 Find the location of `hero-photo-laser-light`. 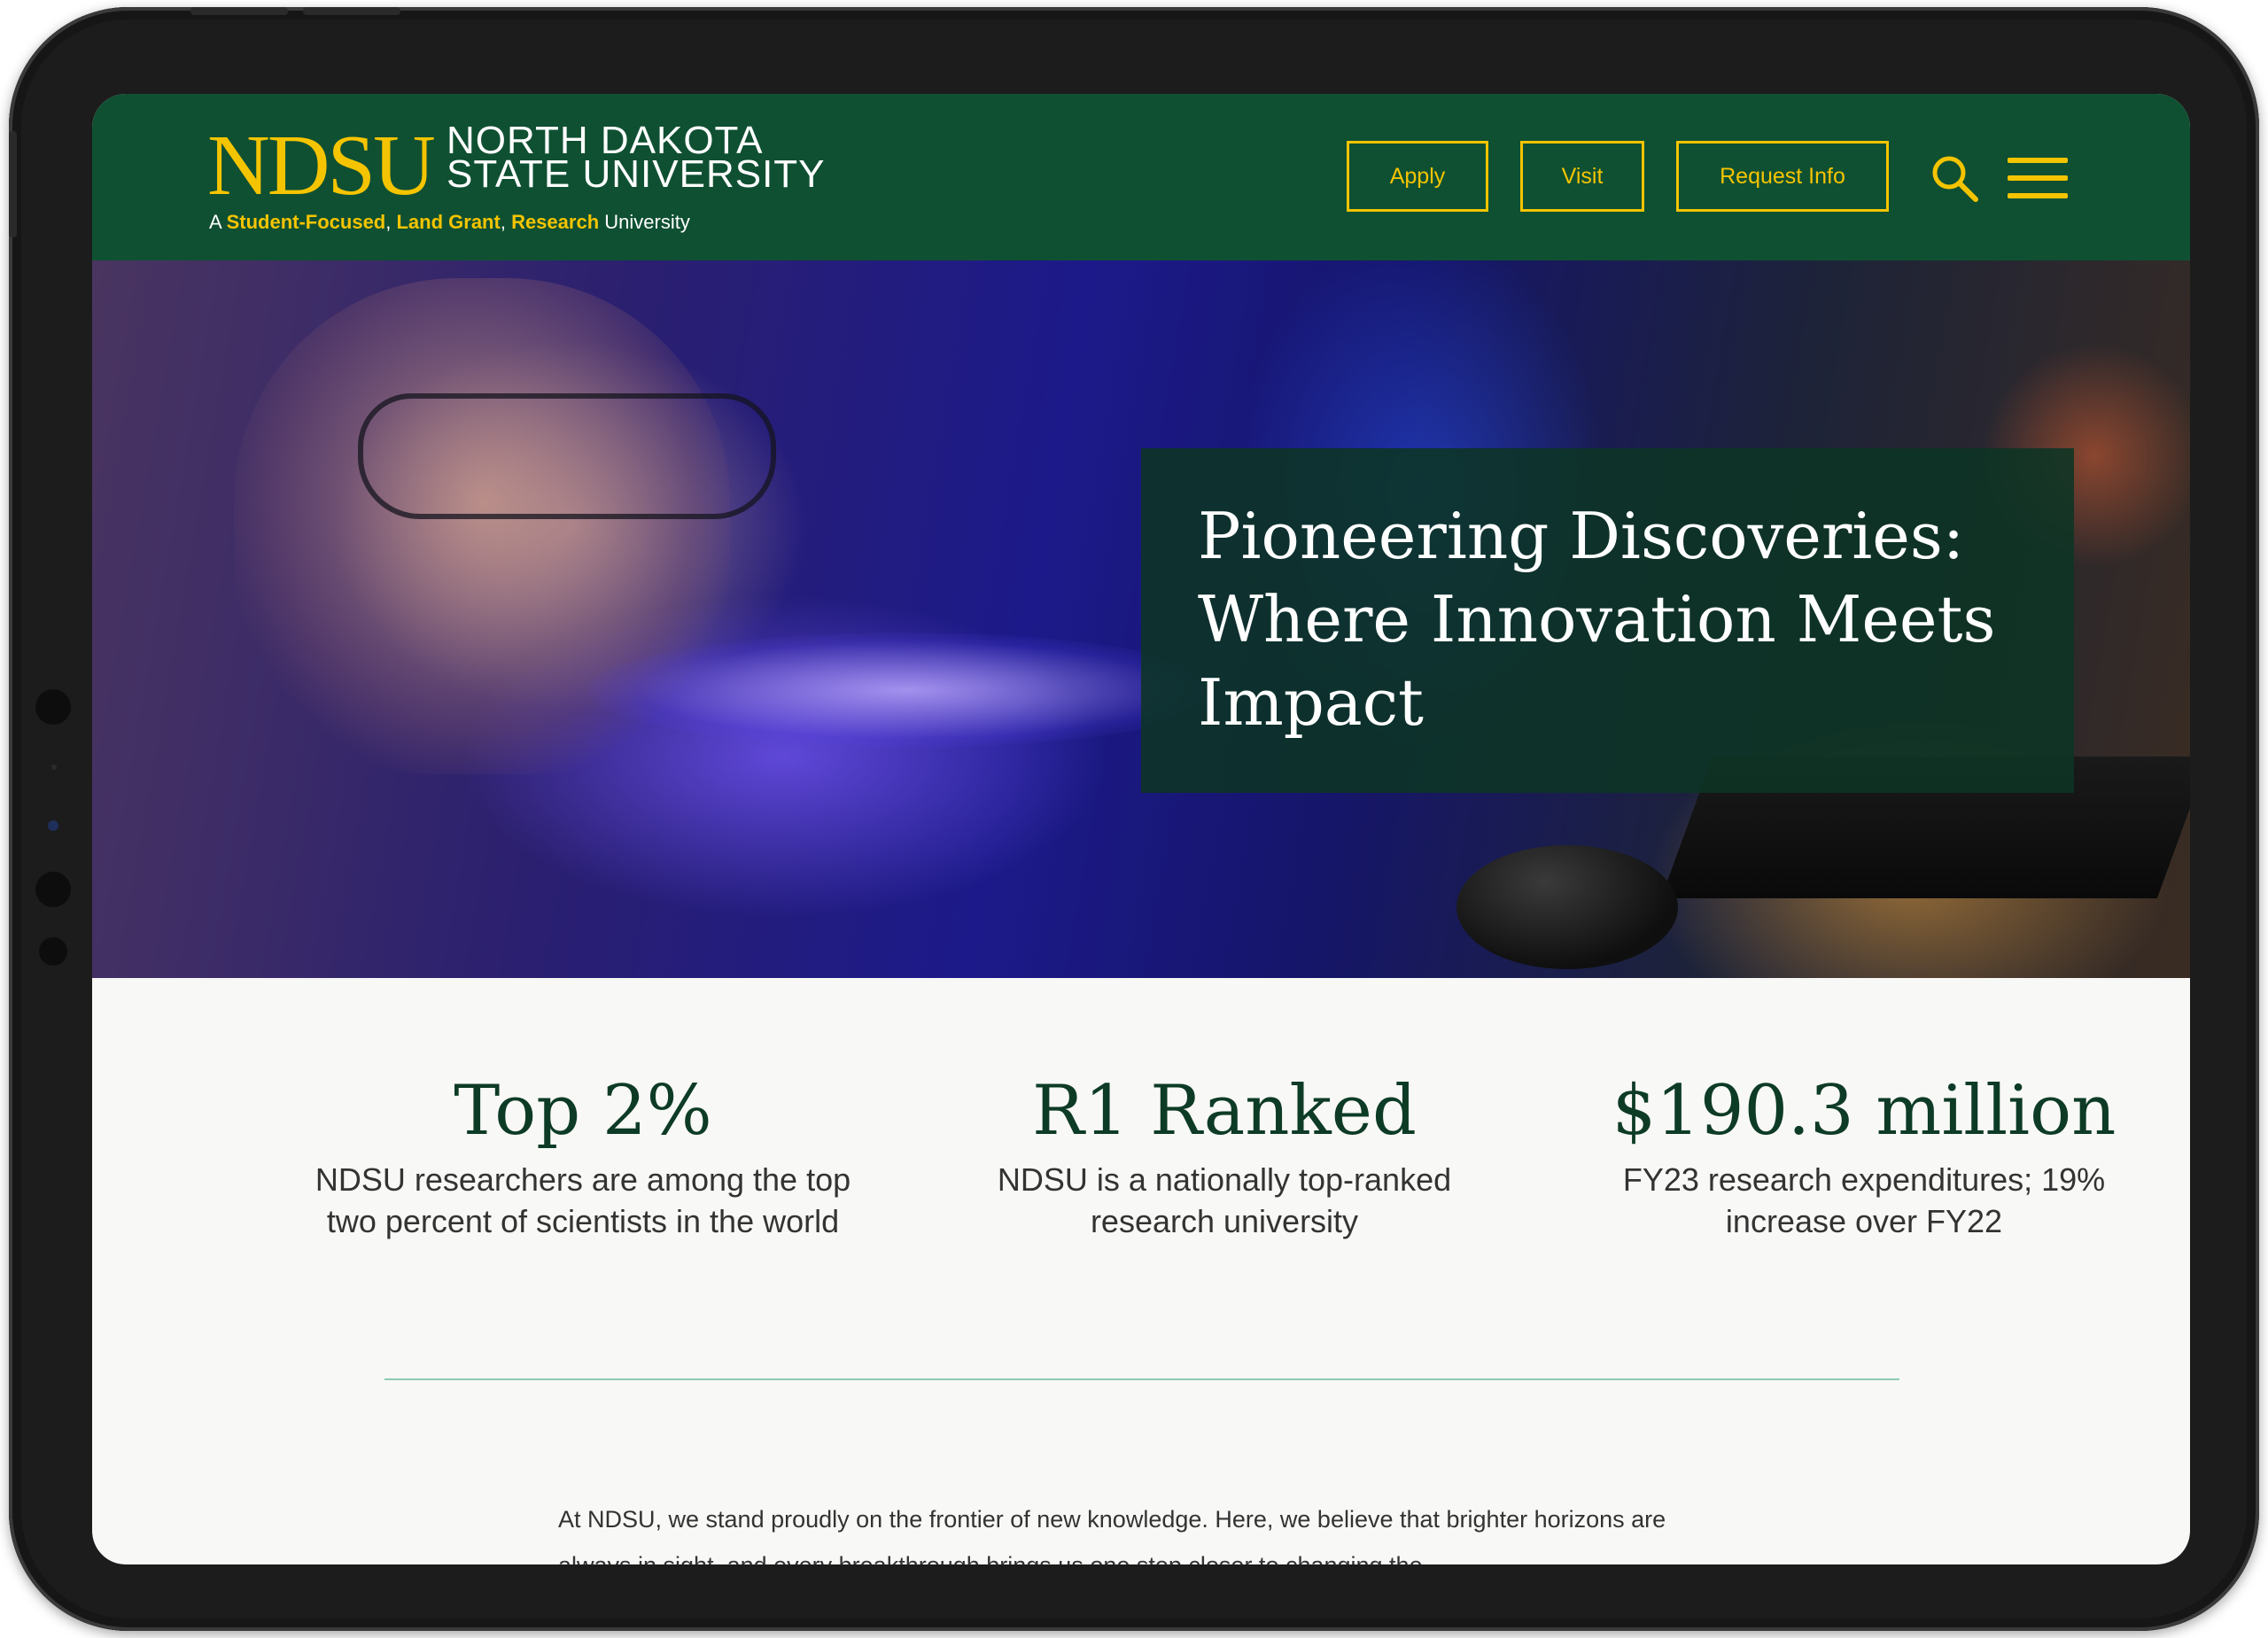

hero-photo-laser-light is located at coordinates (907, 690).